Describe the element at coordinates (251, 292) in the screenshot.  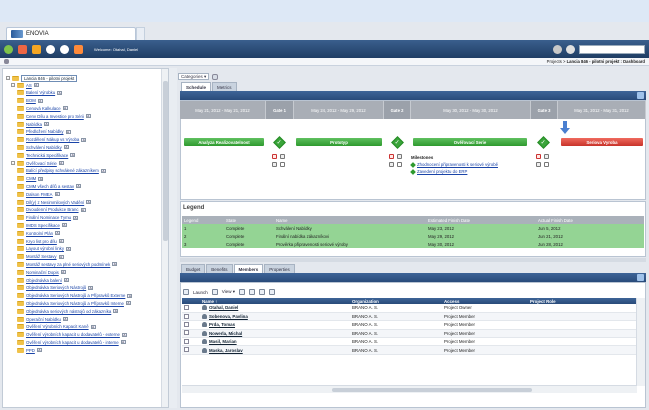
I see `remove-member-icon` at that location.